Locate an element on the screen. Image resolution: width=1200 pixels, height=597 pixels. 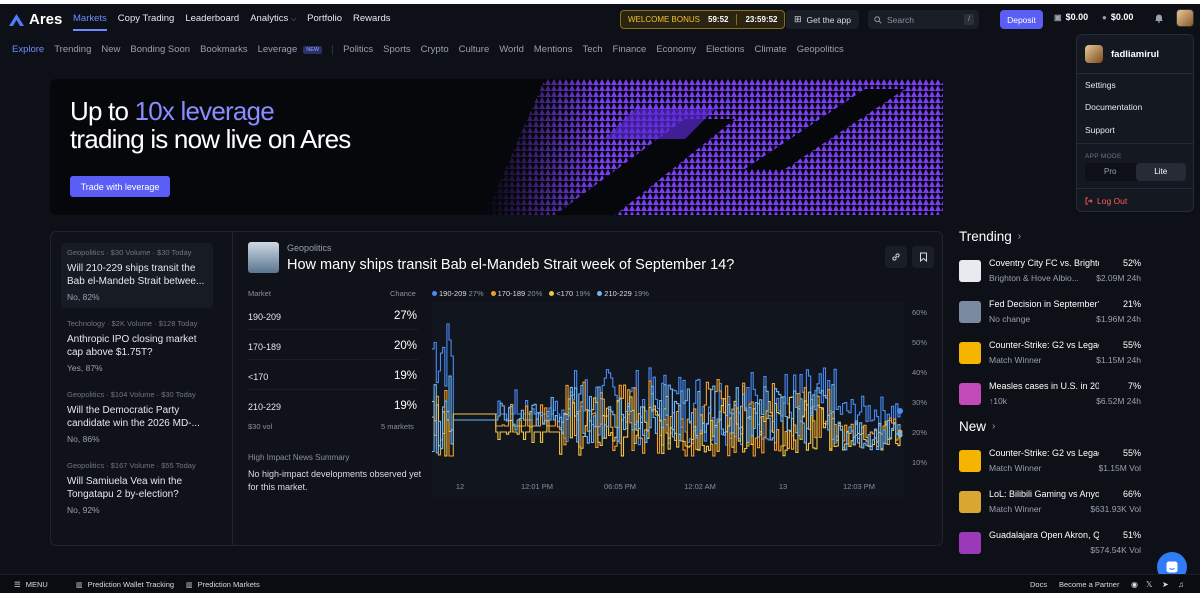
bonus-timer-short: 59:52 is located at coordinates (718, 19).